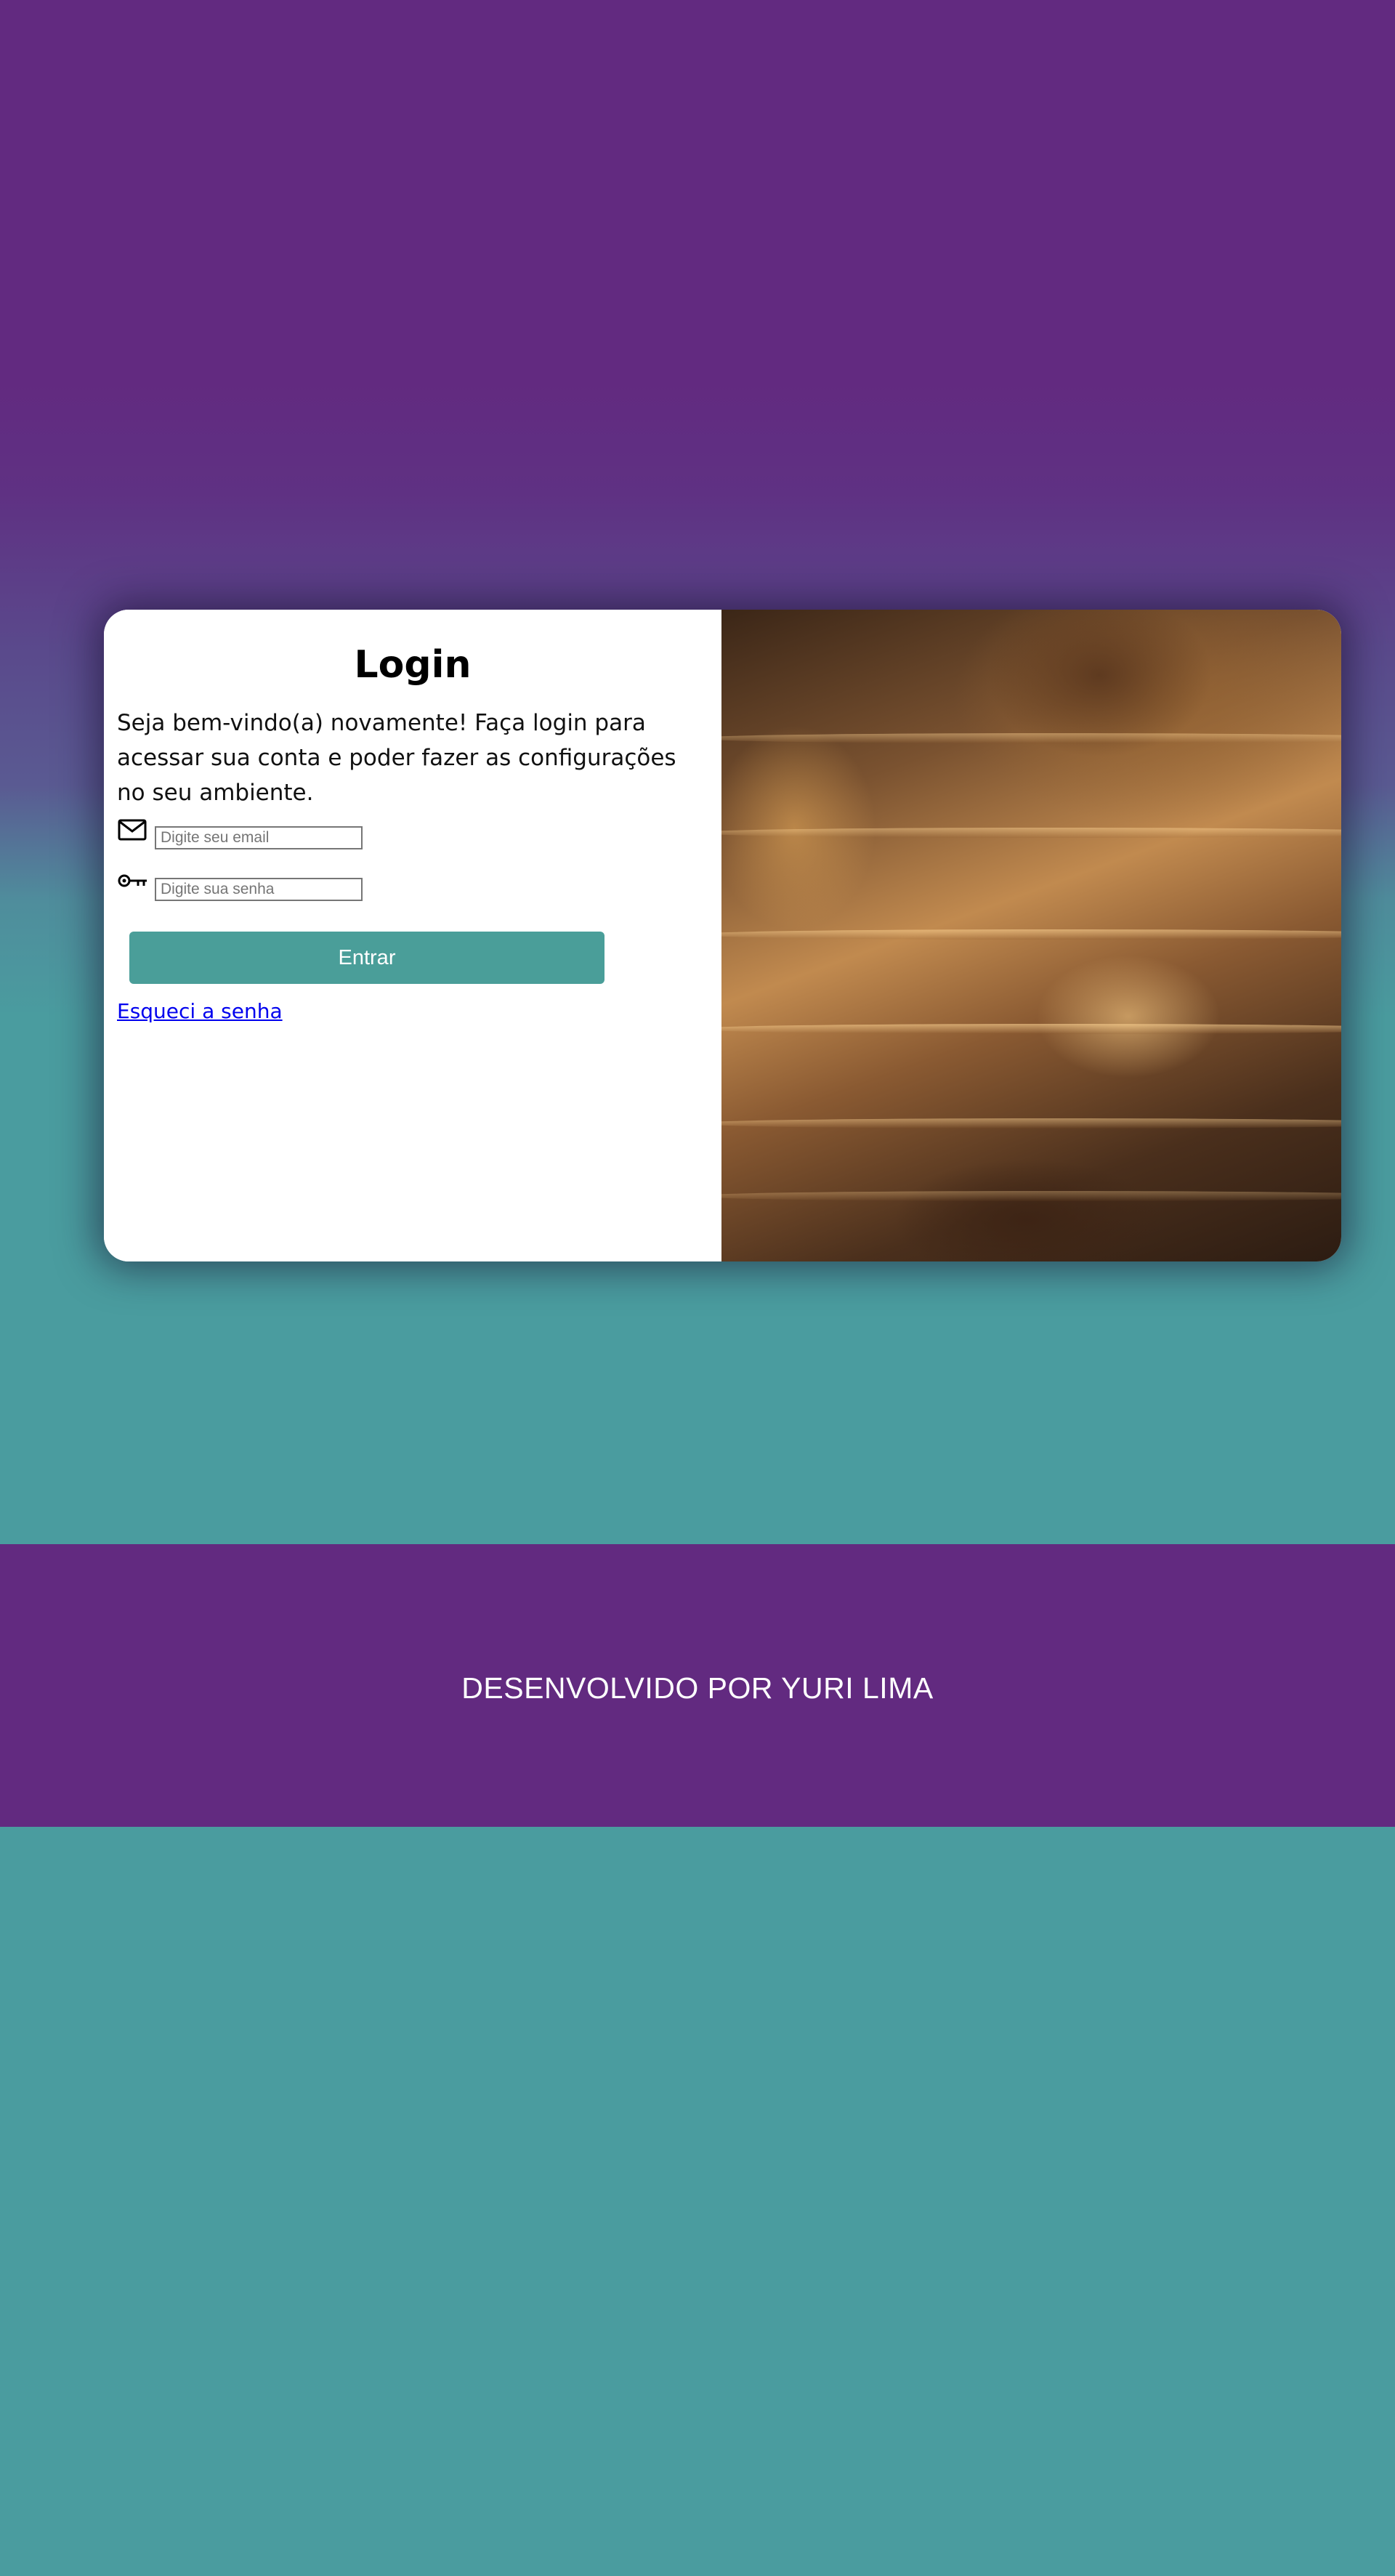  What do you see at coordinates (259, 890) in the screenshot?
I see `password-field` at bounding box center [259, 890].